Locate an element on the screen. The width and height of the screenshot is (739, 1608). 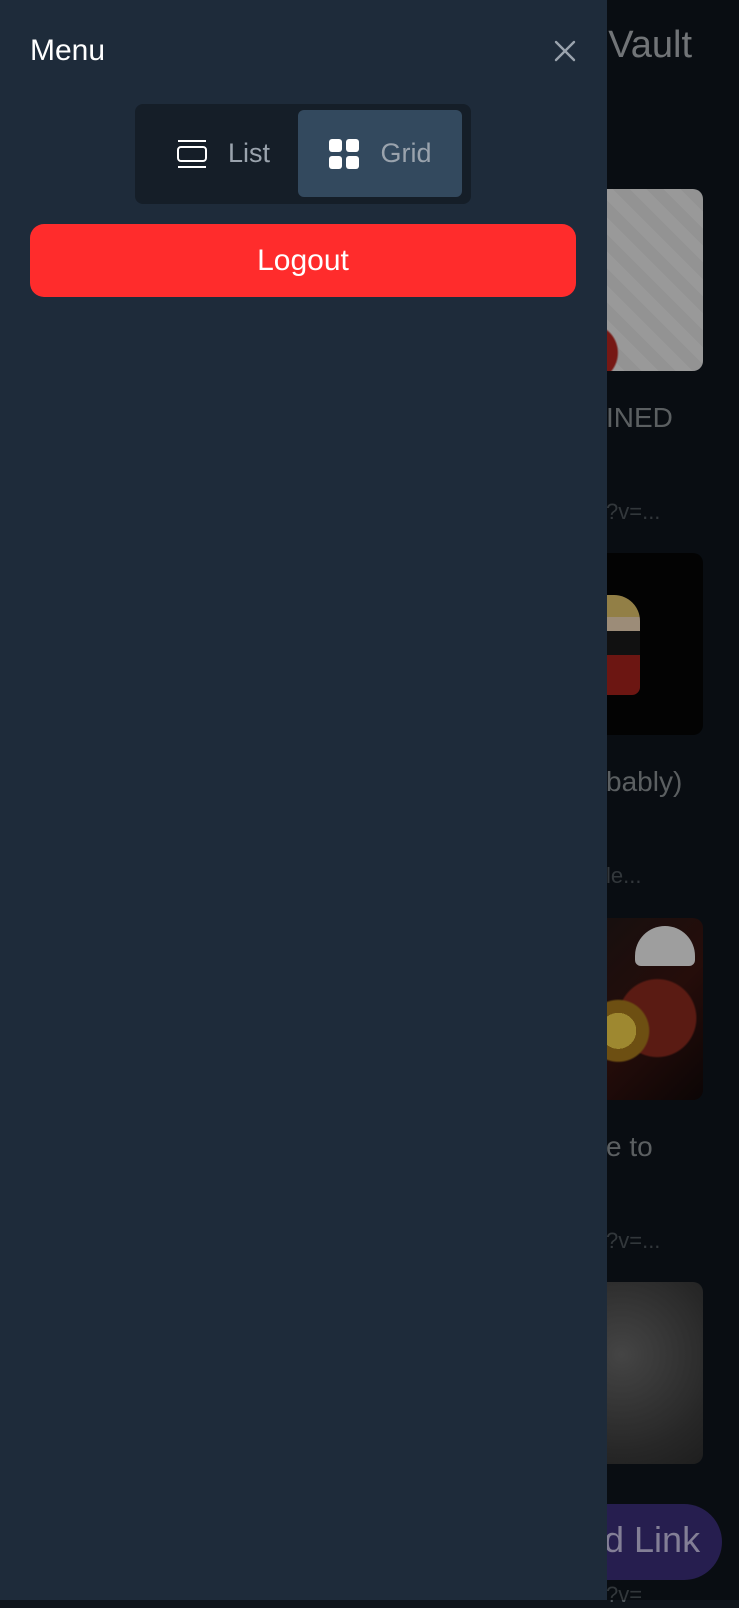
list-view-label: List is located at coordinates (249, 153).